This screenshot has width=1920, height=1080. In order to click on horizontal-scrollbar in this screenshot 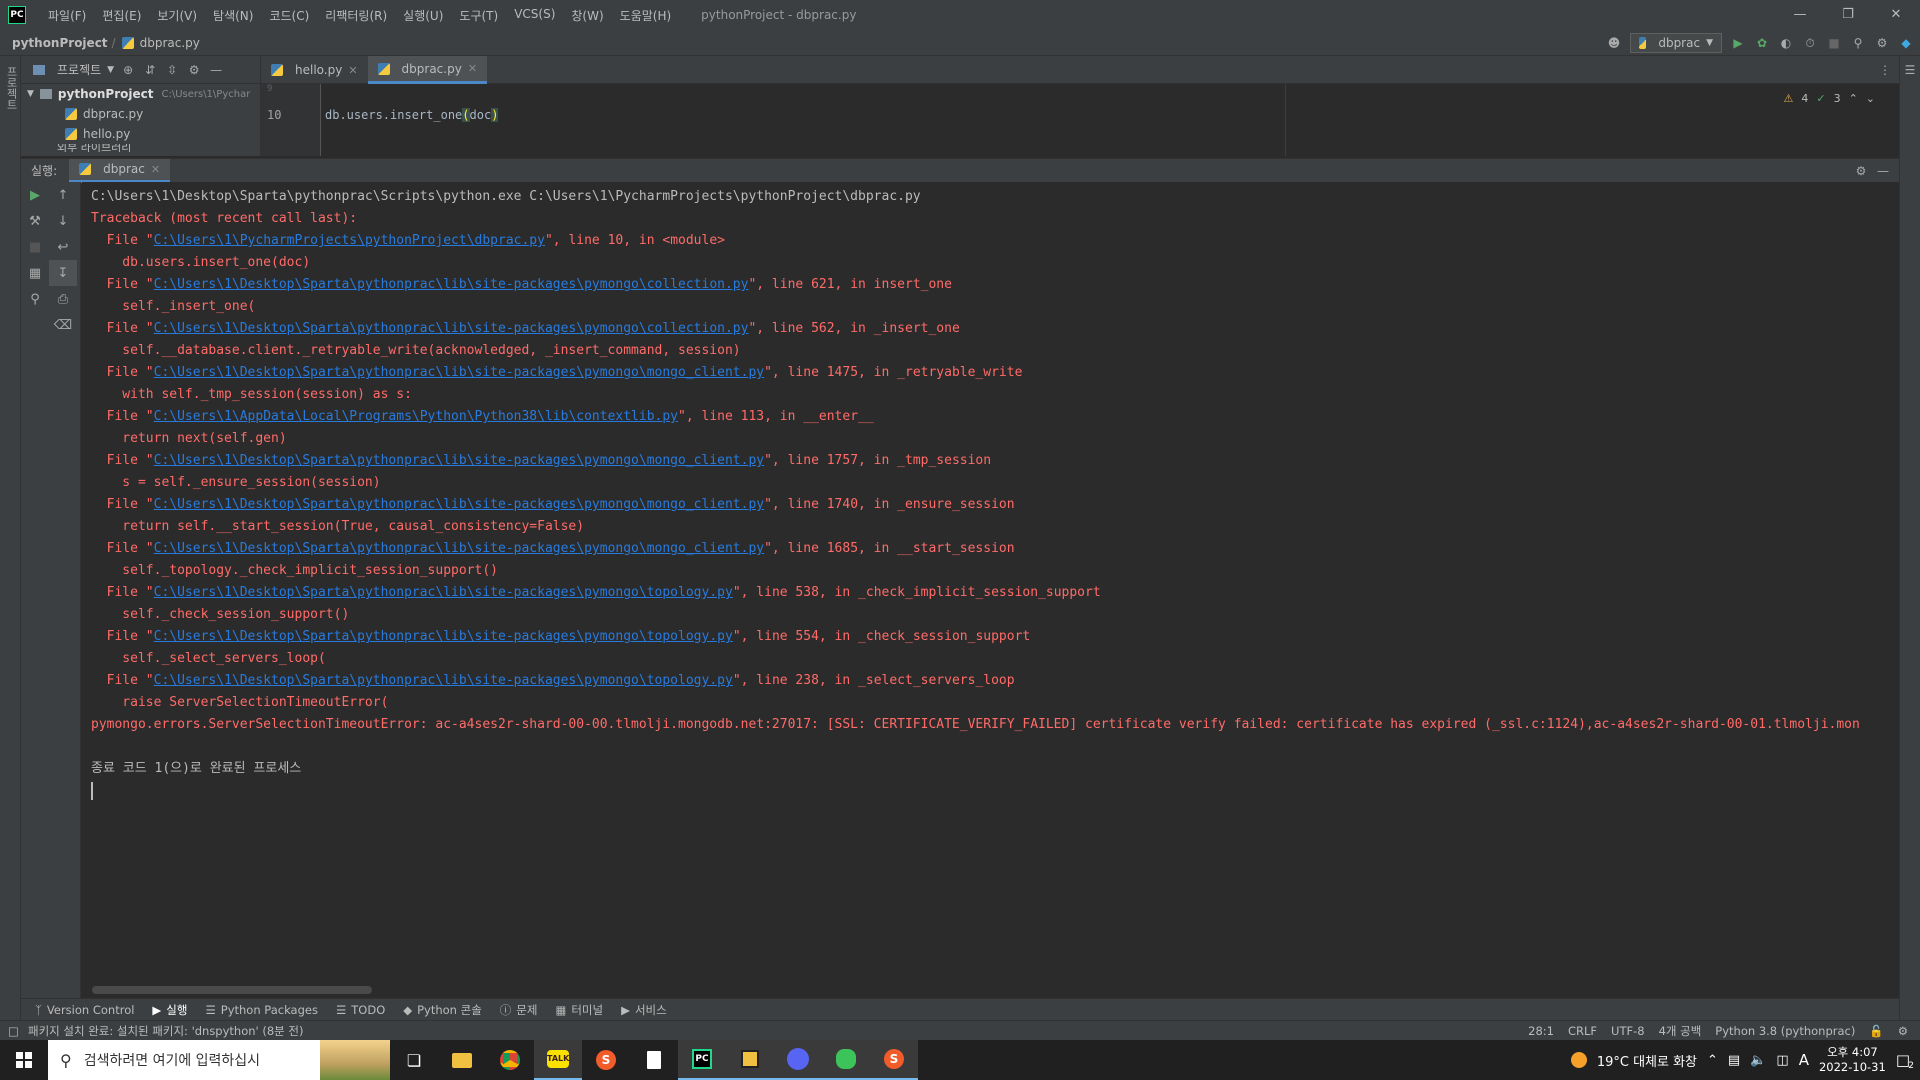, I will do `click(232, 990)`.